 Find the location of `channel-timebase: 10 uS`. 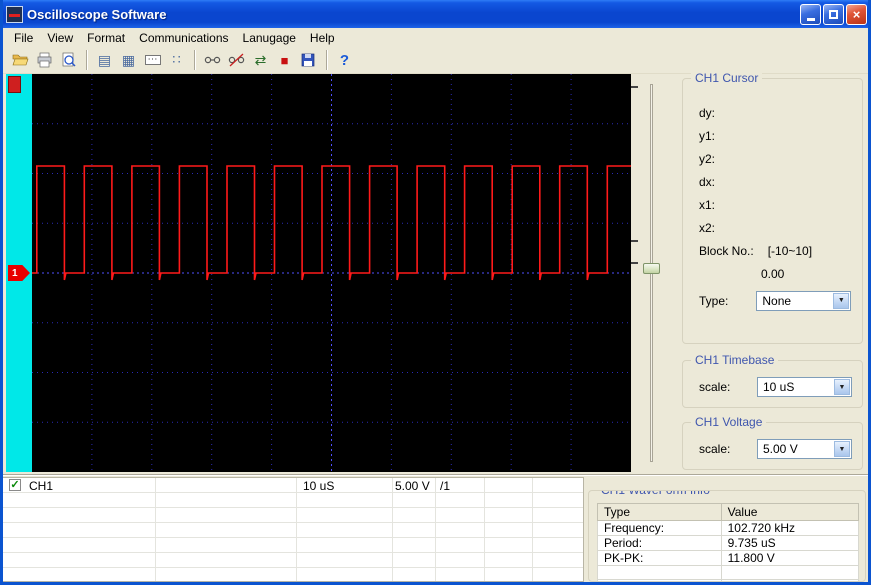

channel-timebase: 10 uS is located at coordinates (319, 486).